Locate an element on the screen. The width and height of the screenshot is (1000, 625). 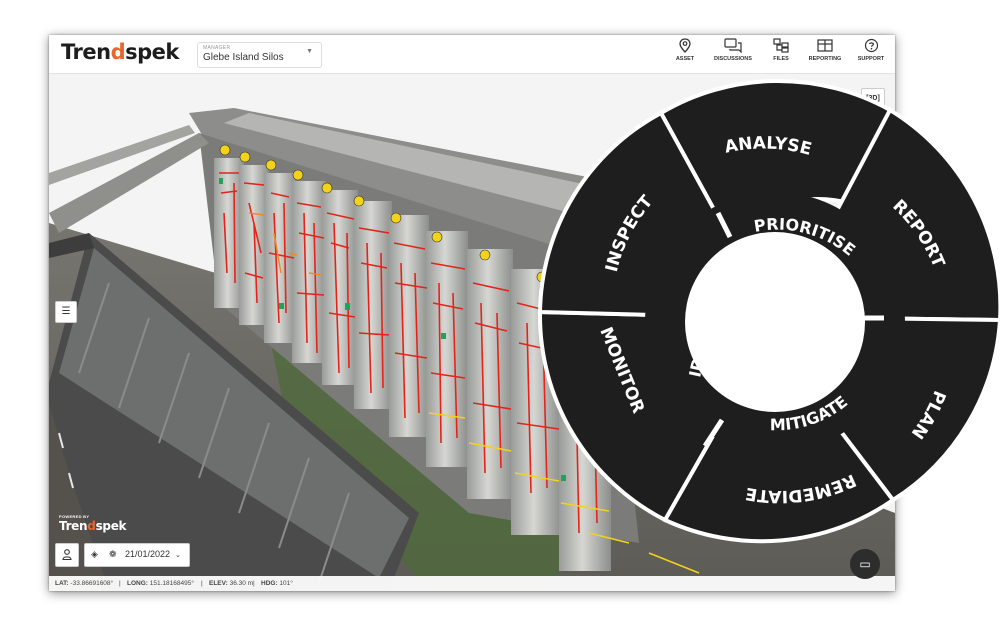
layers-tree-button: ☰ is located at coordinates (66, 312).